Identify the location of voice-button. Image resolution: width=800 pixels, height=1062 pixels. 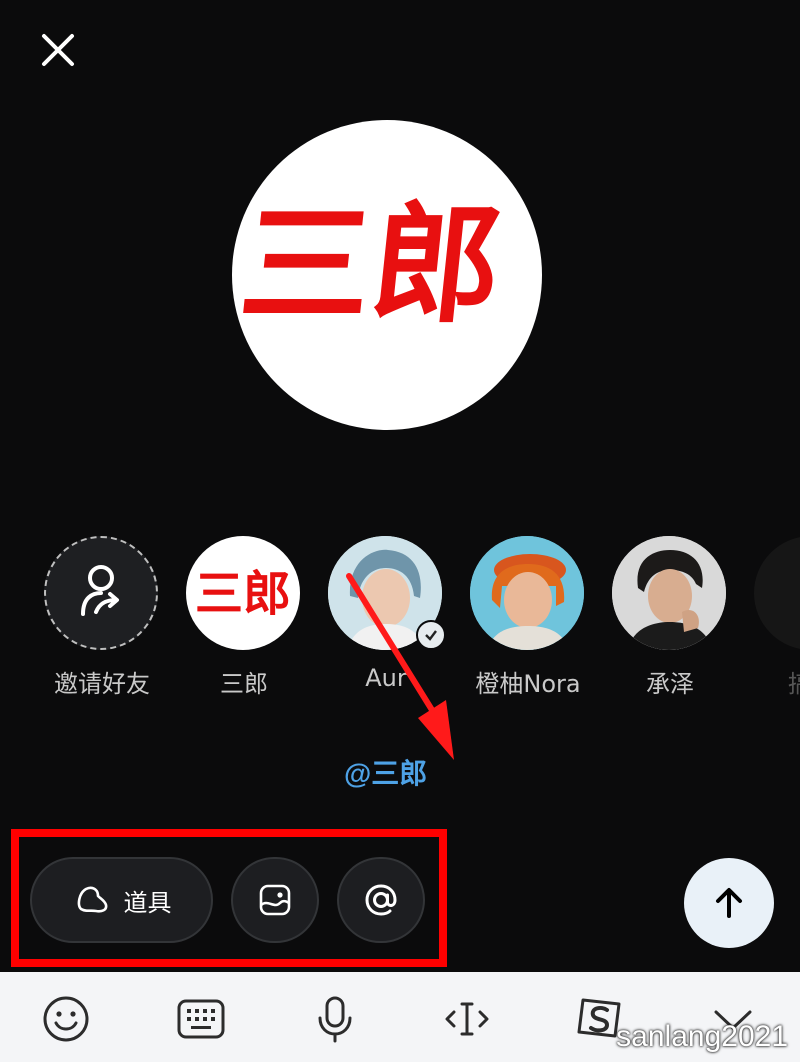
(335, 1019).